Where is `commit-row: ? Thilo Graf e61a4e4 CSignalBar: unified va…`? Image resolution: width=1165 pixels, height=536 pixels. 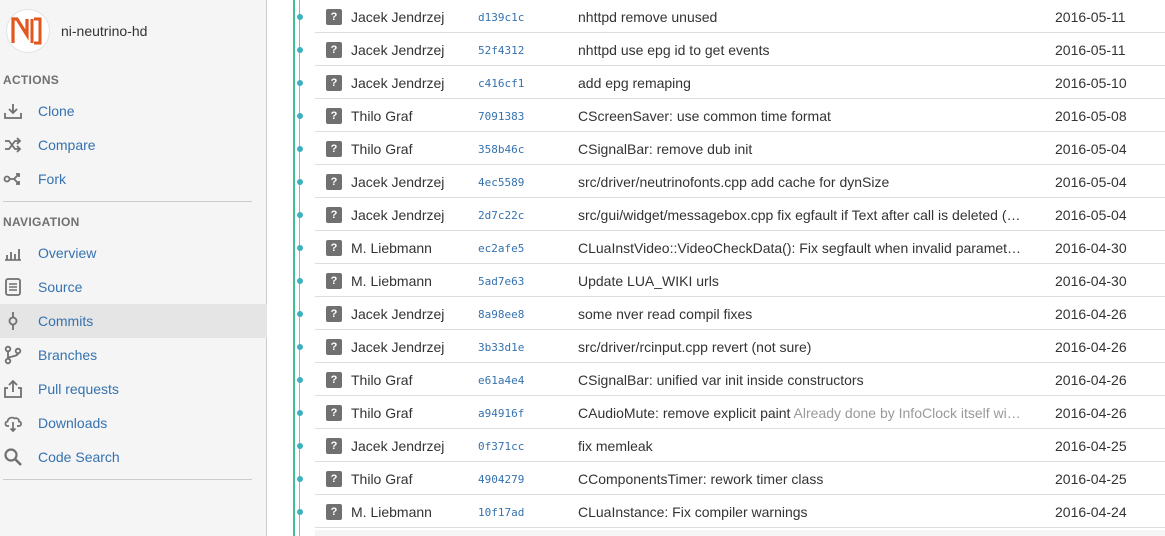 commit-row: ? Thilo Graf e61a4e4 CSignalBar: unified va… is located at coordinates (740, 379).